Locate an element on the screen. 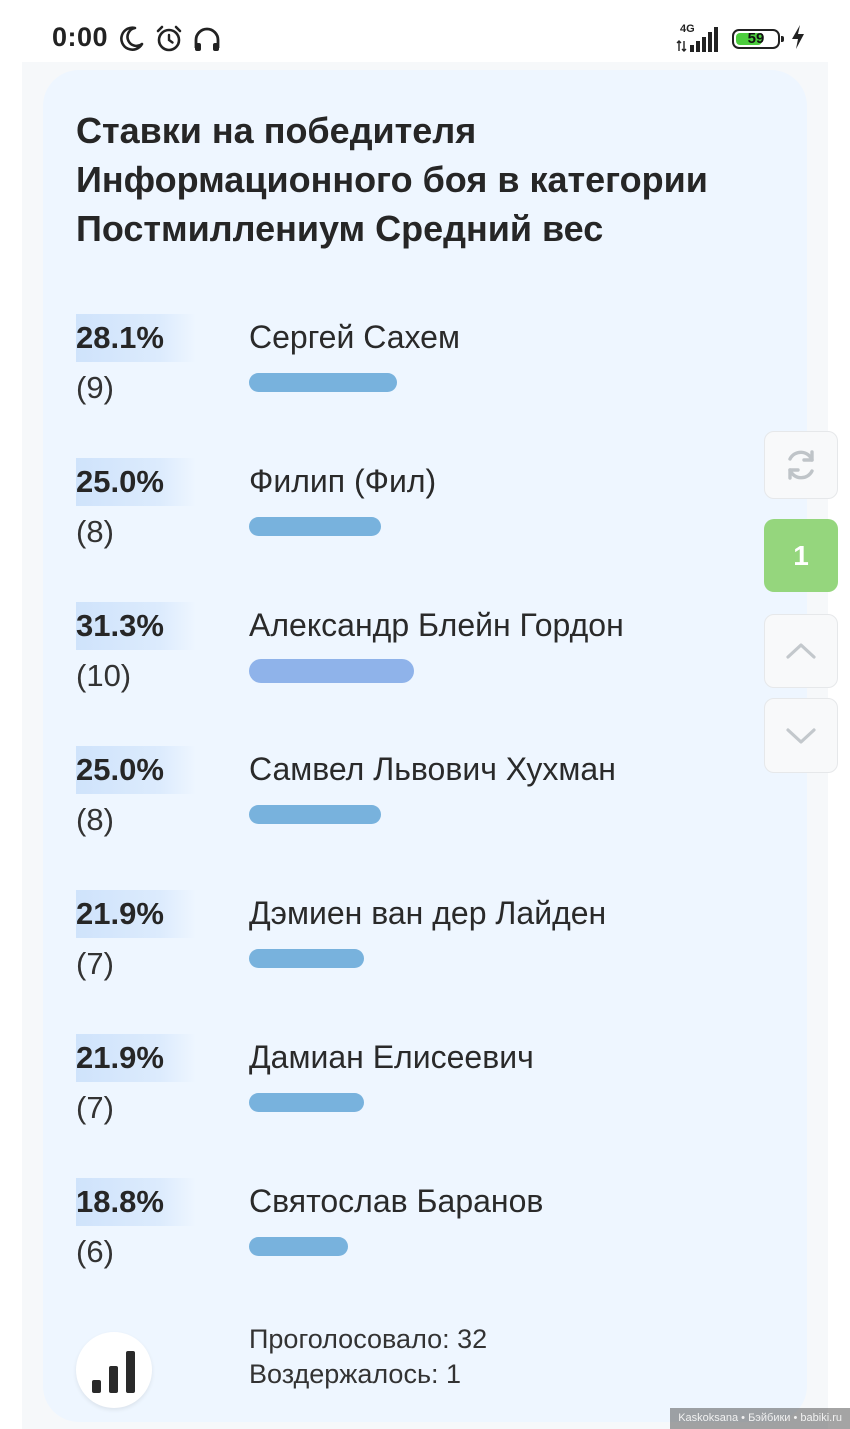  voted-count: Проголосовало: 32 is located at coordinates (368, 1339).